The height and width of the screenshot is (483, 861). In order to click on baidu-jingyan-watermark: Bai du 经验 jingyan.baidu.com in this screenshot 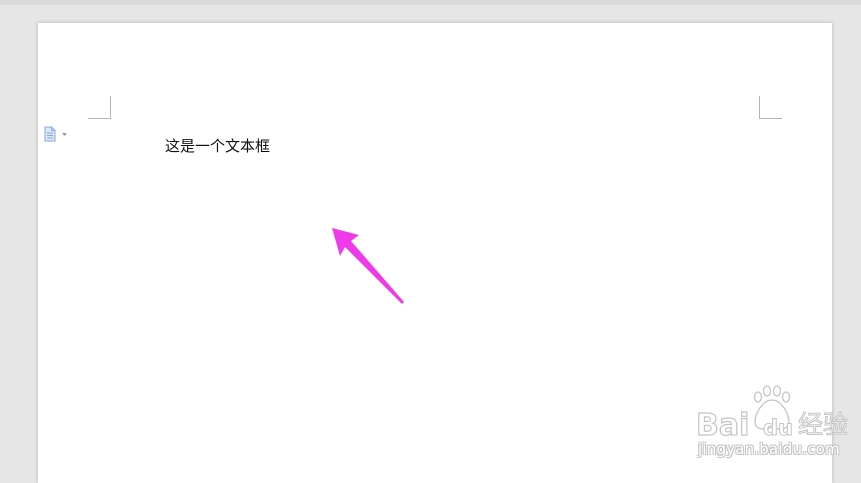, I will do `click(777, 426)`.